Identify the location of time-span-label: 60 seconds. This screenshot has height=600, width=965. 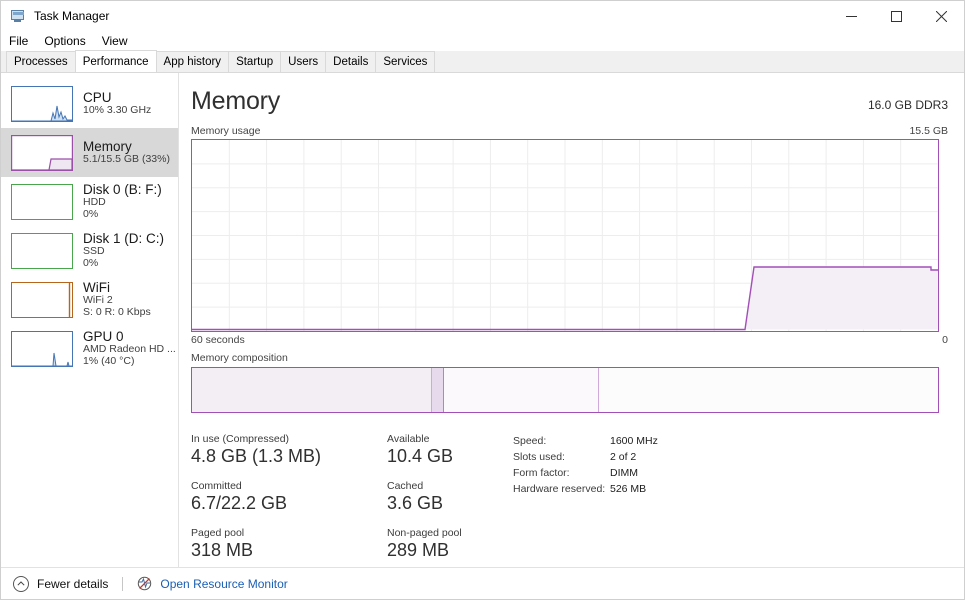
(218, 340).